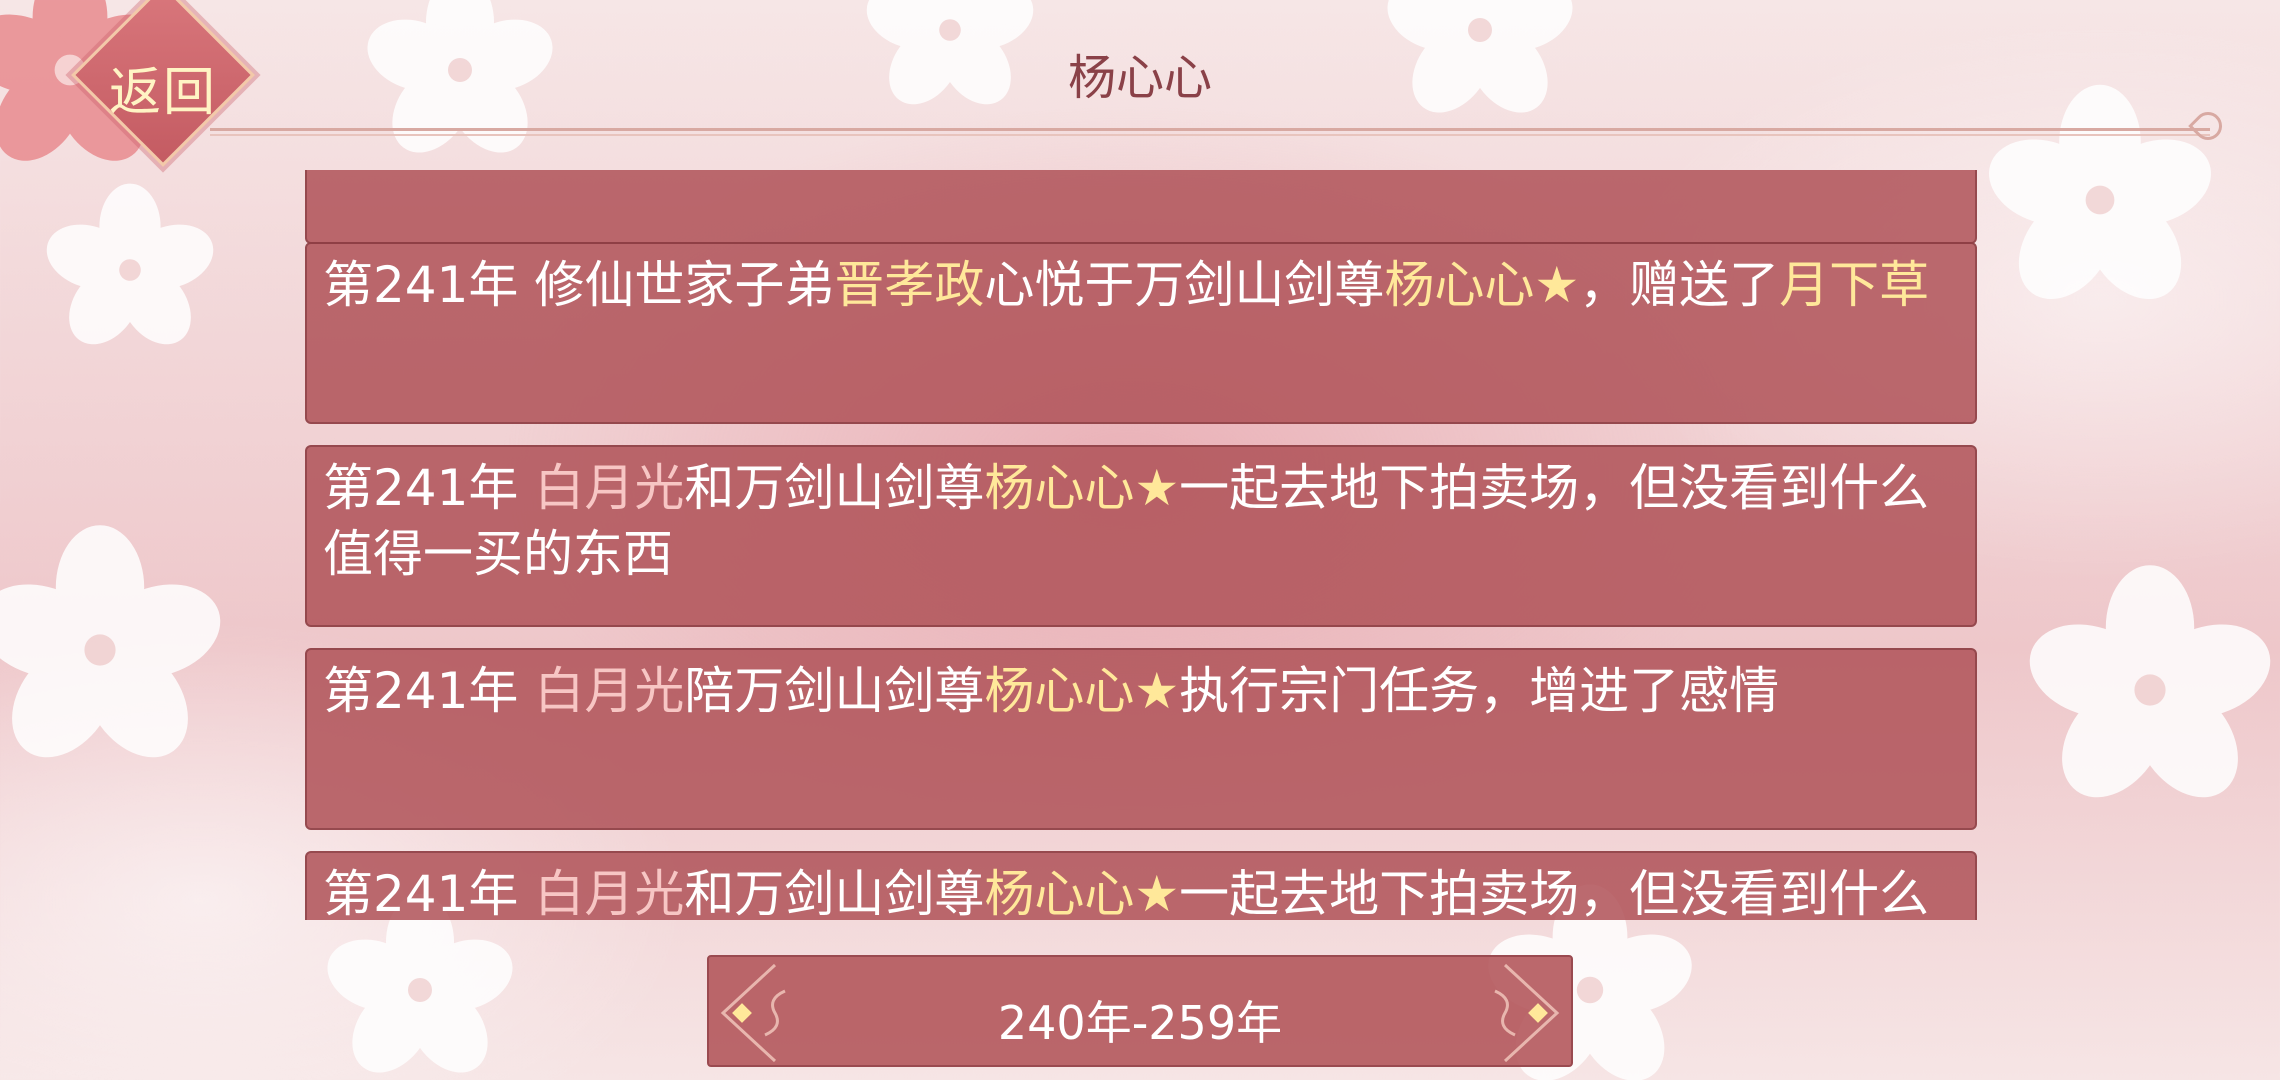  I want to click on event-text: 陪万剑山剑尊, so click(834, 691).